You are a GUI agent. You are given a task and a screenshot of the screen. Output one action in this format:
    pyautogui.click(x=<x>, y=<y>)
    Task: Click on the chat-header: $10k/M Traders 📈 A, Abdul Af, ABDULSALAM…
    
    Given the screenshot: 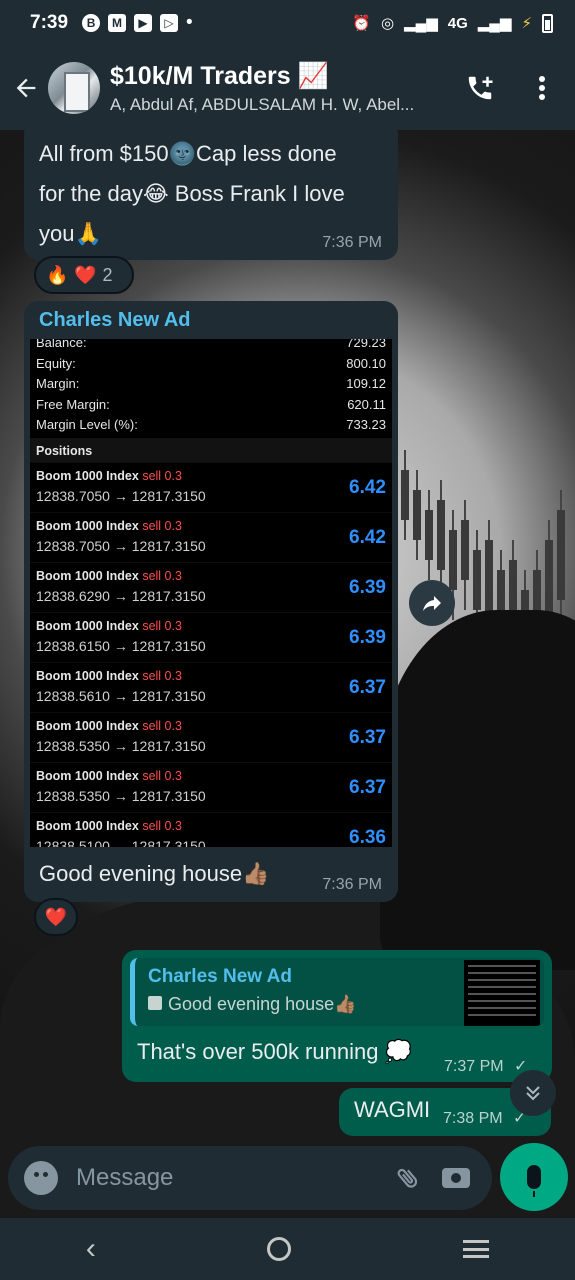 What is the action you would take?
    pyautogui.click(x=287, y=88)
    